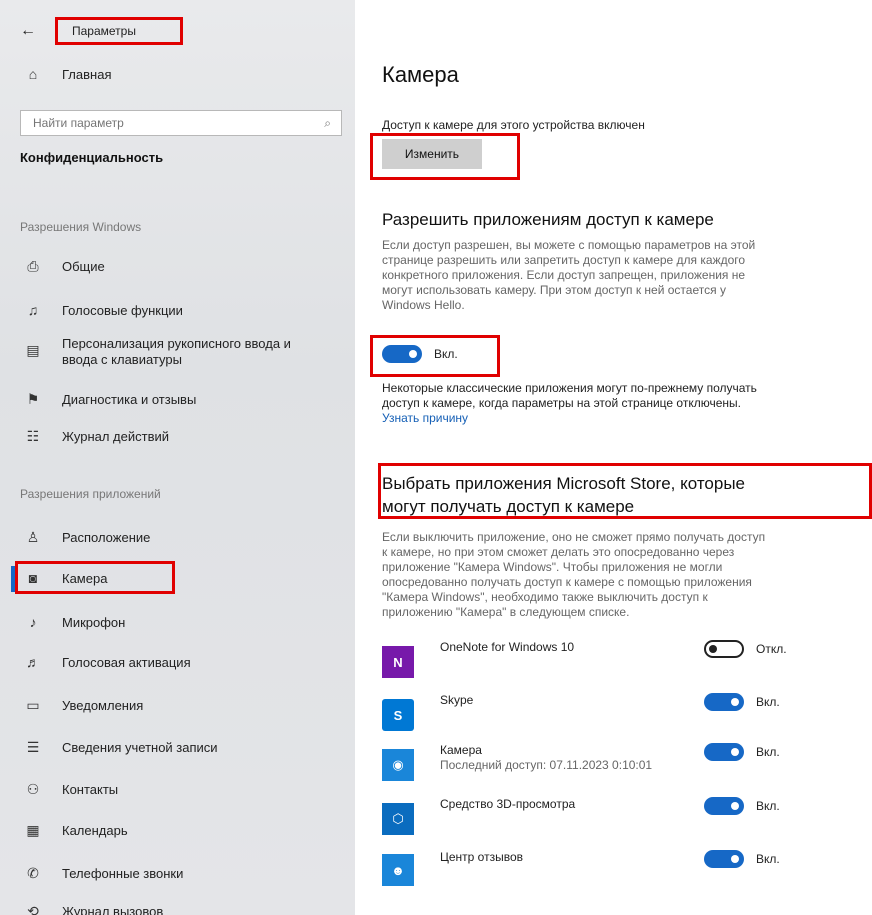 This screenshot has width=872, height=915. I want to click on app-permissions-heading: Разрешения приложений, so click(90, 494).